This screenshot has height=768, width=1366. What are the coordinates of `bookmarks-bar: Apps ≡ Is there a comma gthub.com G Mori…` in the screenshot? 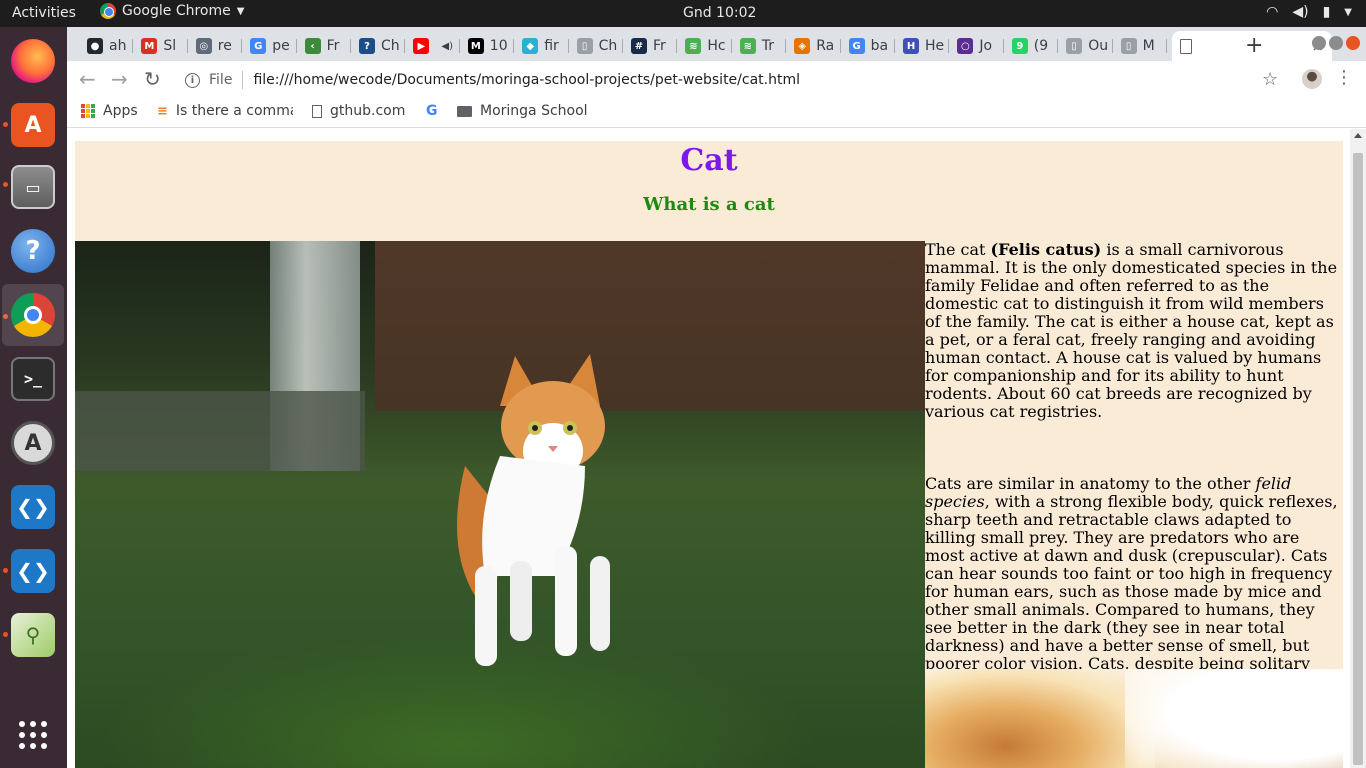 It's located at (716, 113).